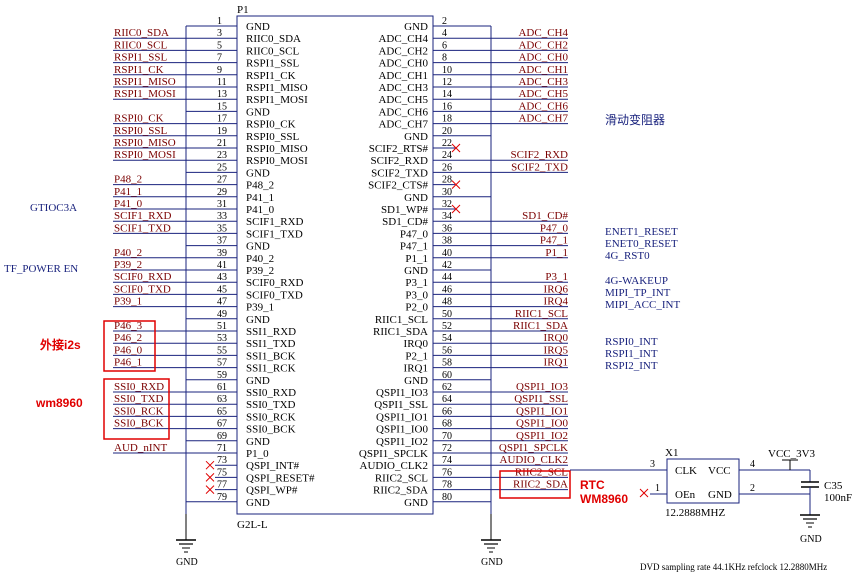 This screenshot has height=587, width=865. What do you see at coordinates (416, 259) in the screenshot?
I see `right-pin-name: P1_1` at bounding box center [416, 259].